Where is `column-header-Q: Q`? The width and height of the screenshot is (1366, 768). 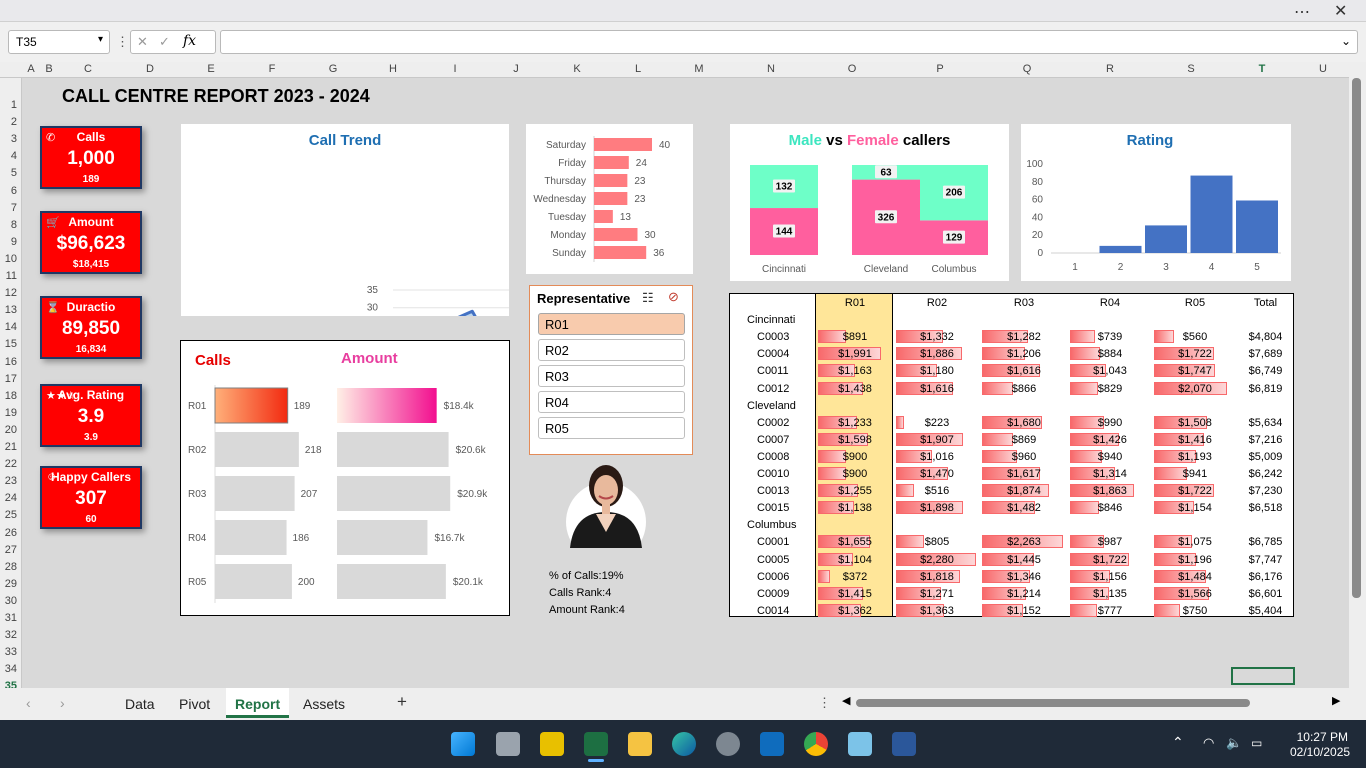
column-header-Q: Q is located at coordinates (1027, 69).